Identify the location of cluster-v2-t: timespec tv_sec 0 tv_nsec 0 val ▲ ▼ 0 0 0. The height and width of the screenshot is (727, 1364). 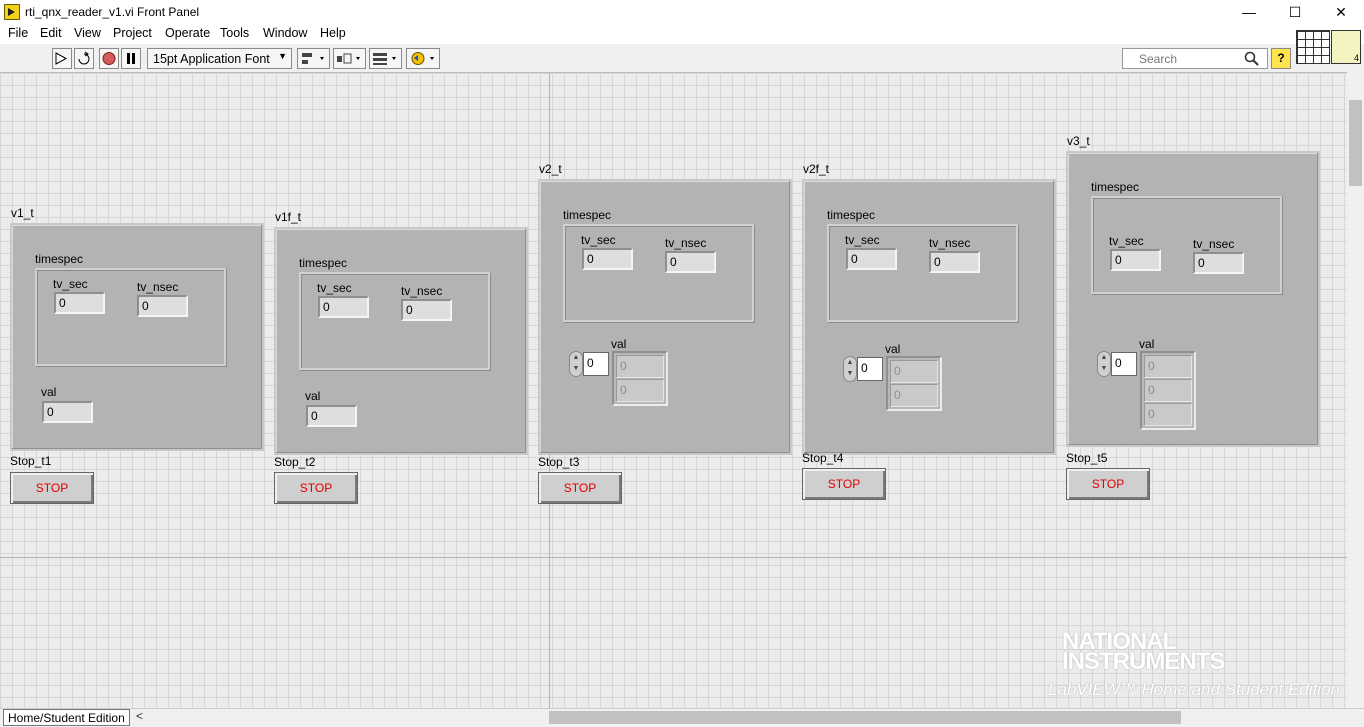
(665, 317).